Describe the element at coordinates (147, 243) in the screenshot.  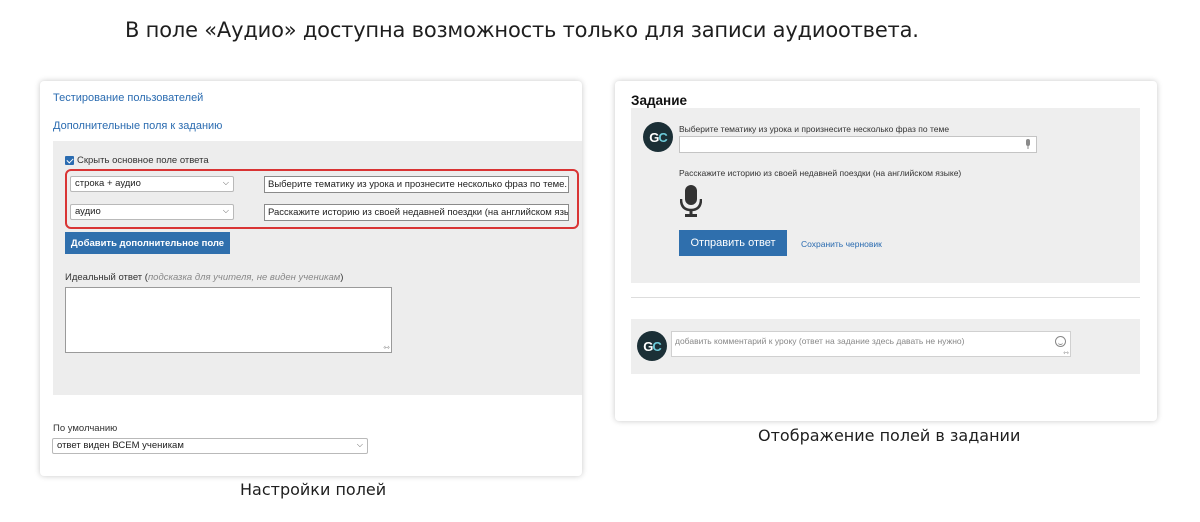
I see `add-field-button: Добавить дополнительное поле` at that location.